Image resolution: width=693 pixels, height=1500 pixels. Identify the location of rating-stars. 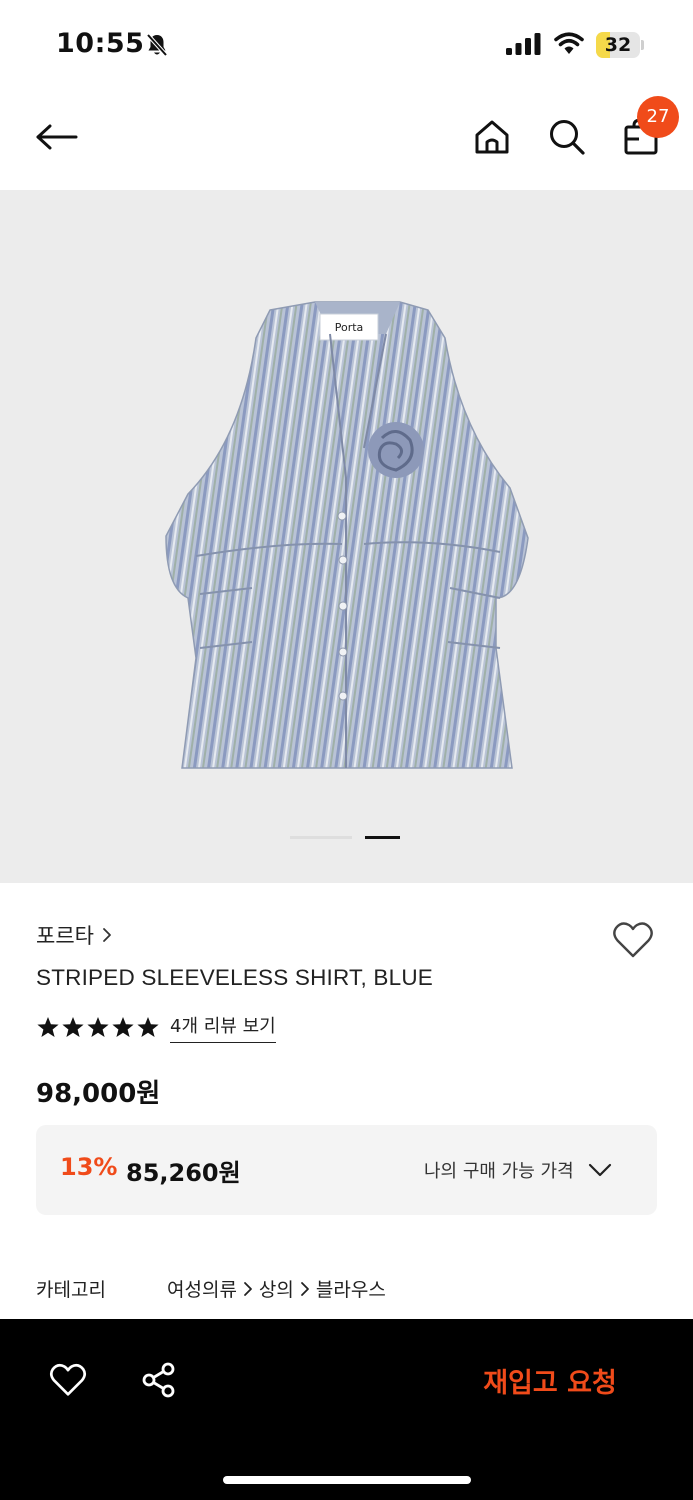
(98, 1027).